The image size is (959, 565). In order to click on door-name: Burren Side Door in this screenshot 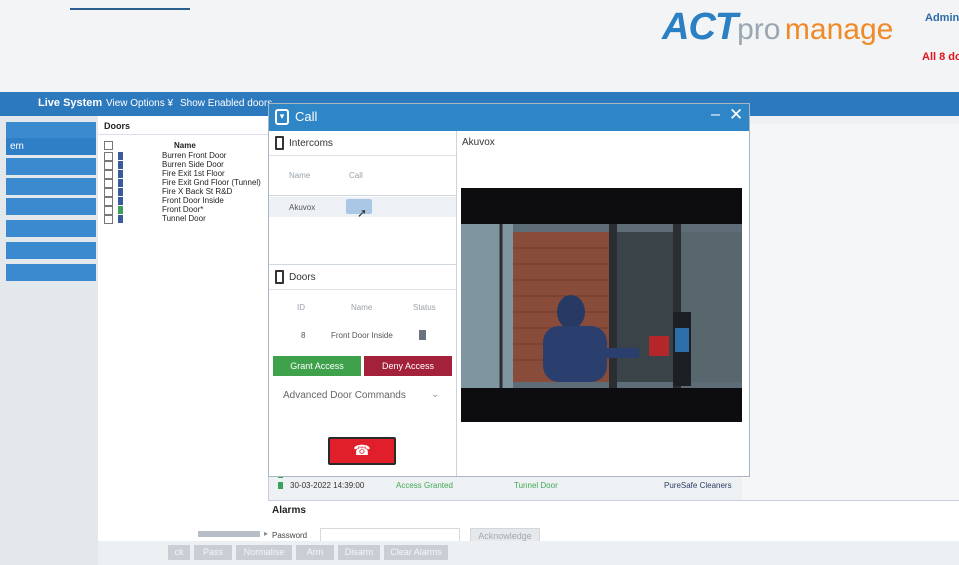, I will do `click(193, 164)`.